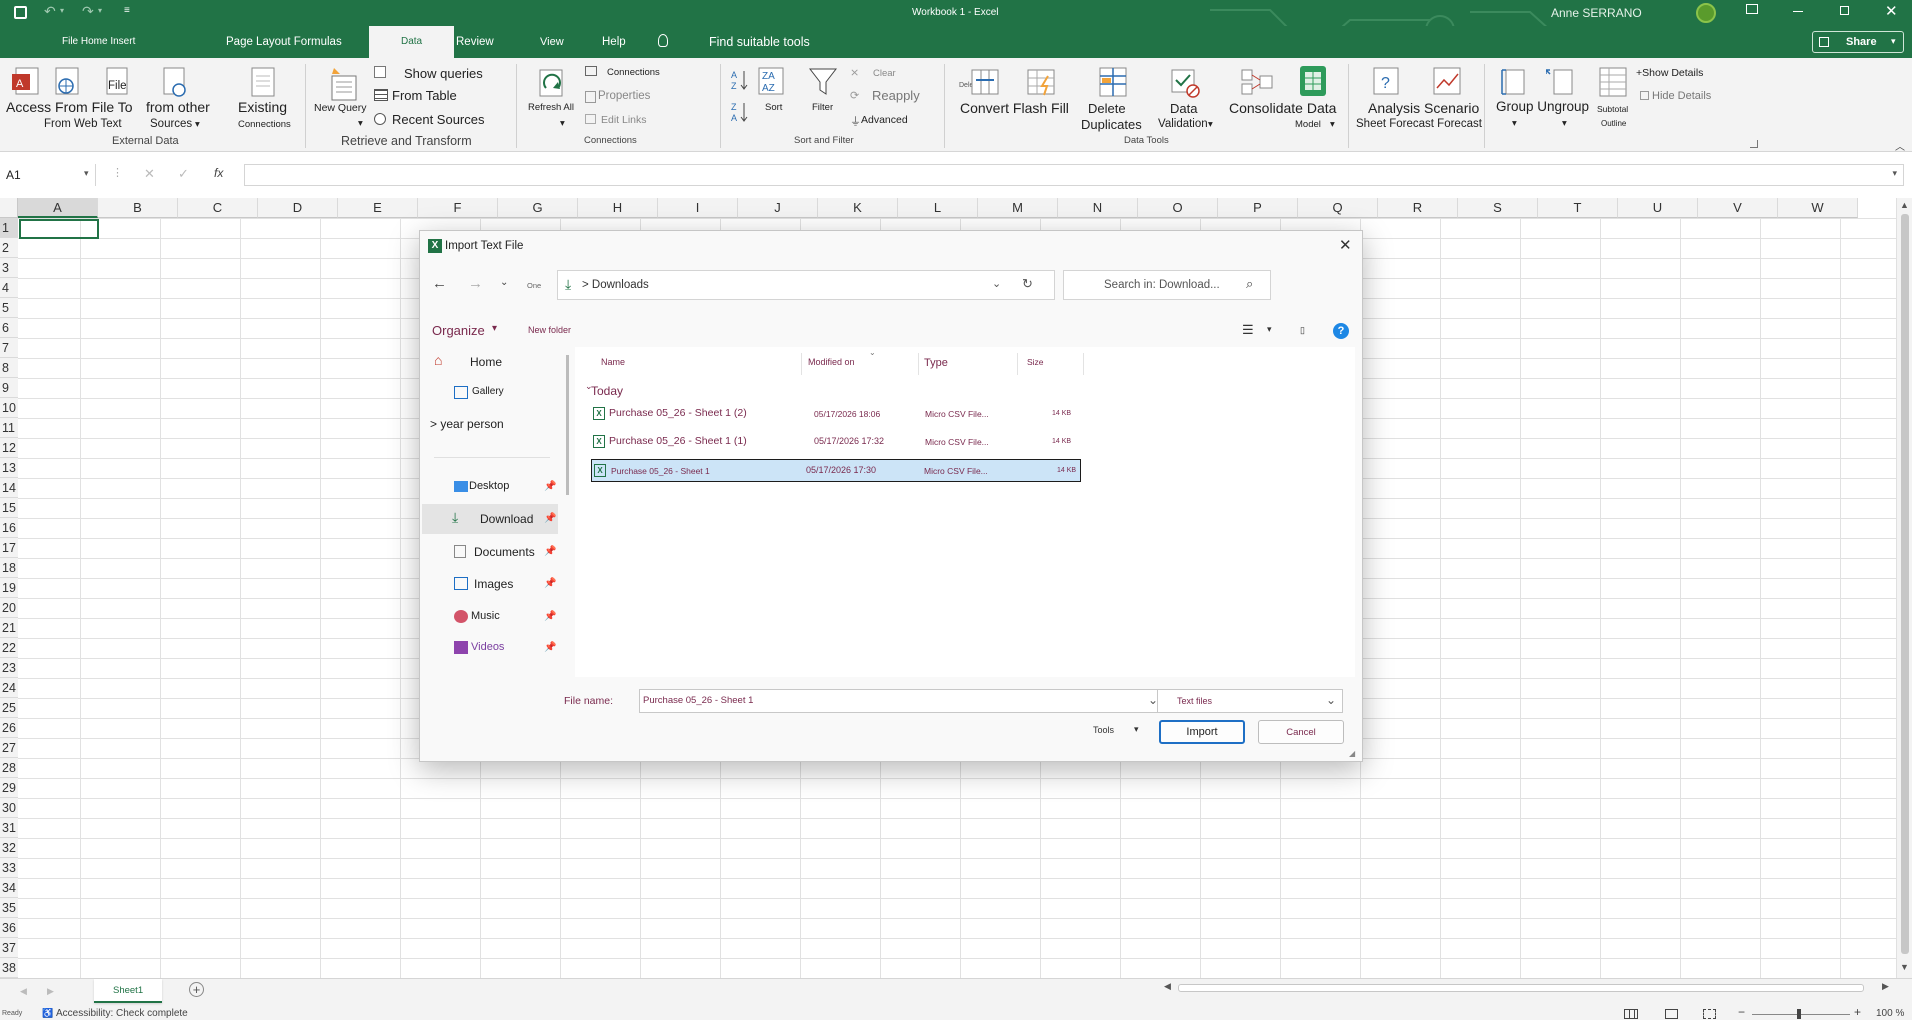 The height and width of the screenshot is (1020, 1912). Describe the element at coordinates (9, 508) in the screenshot. I see `row-header: 15` at that location.